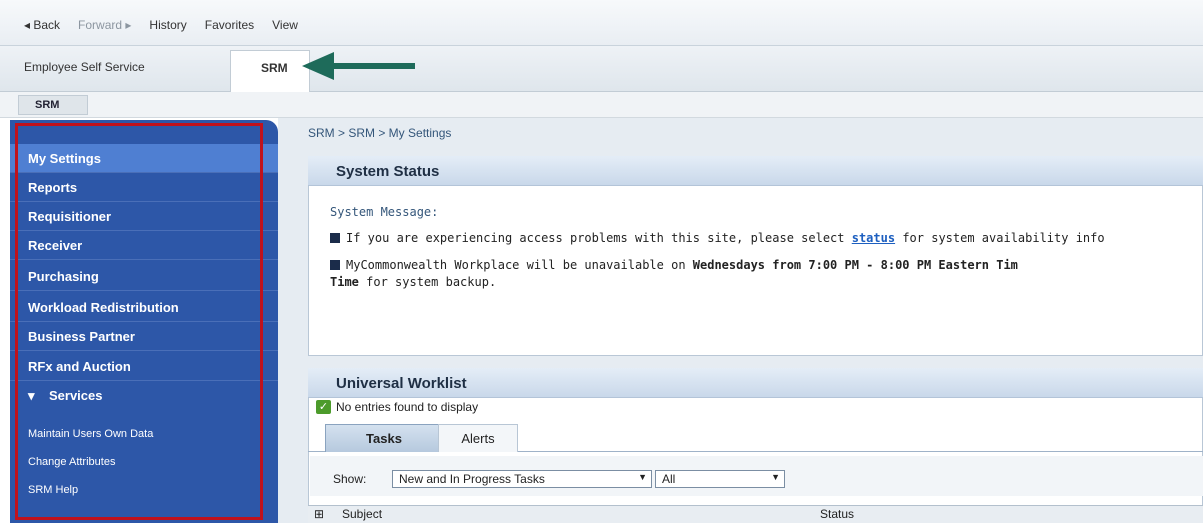 The image size is (1203, 523). What do you see at coordinates (755, 514) in the screenshot?
I see `worklist-table-header` at bounding box center [755, 514].